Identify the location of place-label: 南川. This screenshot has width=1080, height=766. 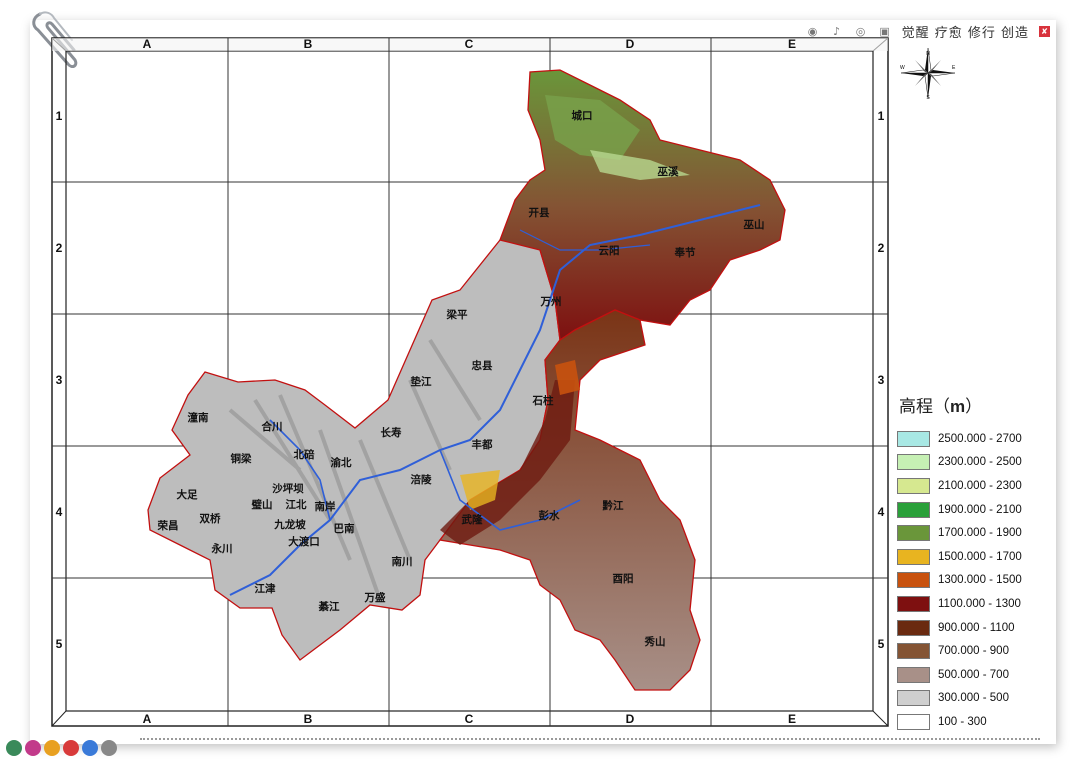
(402, 561).